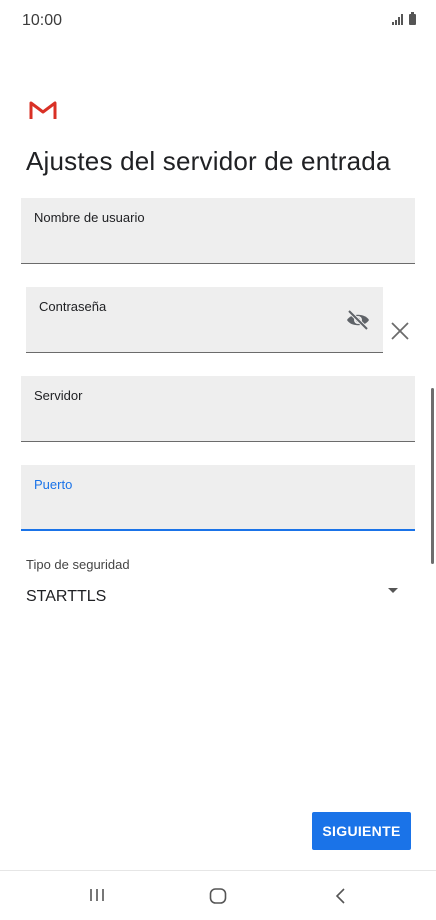 This screenshot has height=920, width=436. What do you see at coordinates (73, 306) in the screenshot?
I see `password-label: Contraseña` at bounding box center [73, 306].